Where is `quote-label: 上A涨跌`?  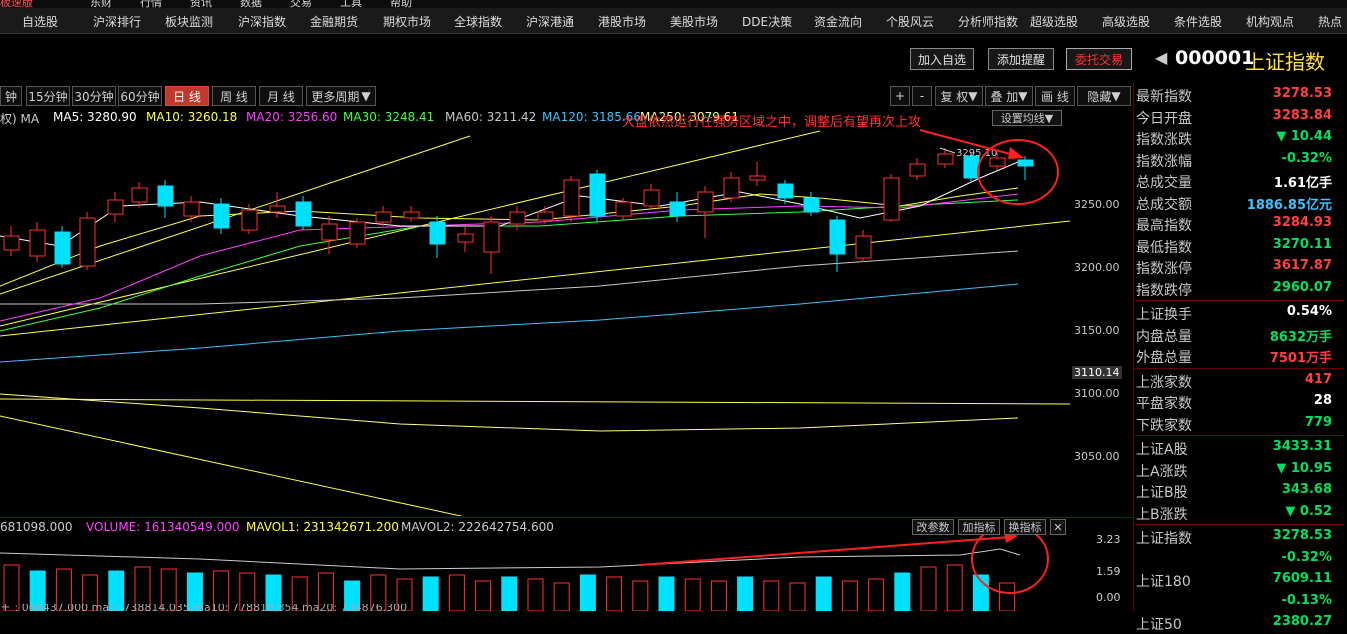 quote-label: 上A涨跌 is located at coordinates (1162, 471).